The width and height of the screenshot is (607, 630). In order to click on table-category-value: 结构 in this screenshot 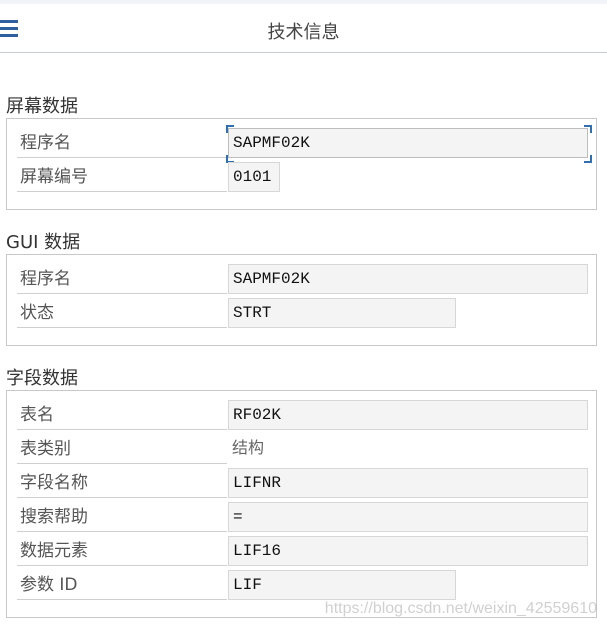, I will do `click(248, 447)`.